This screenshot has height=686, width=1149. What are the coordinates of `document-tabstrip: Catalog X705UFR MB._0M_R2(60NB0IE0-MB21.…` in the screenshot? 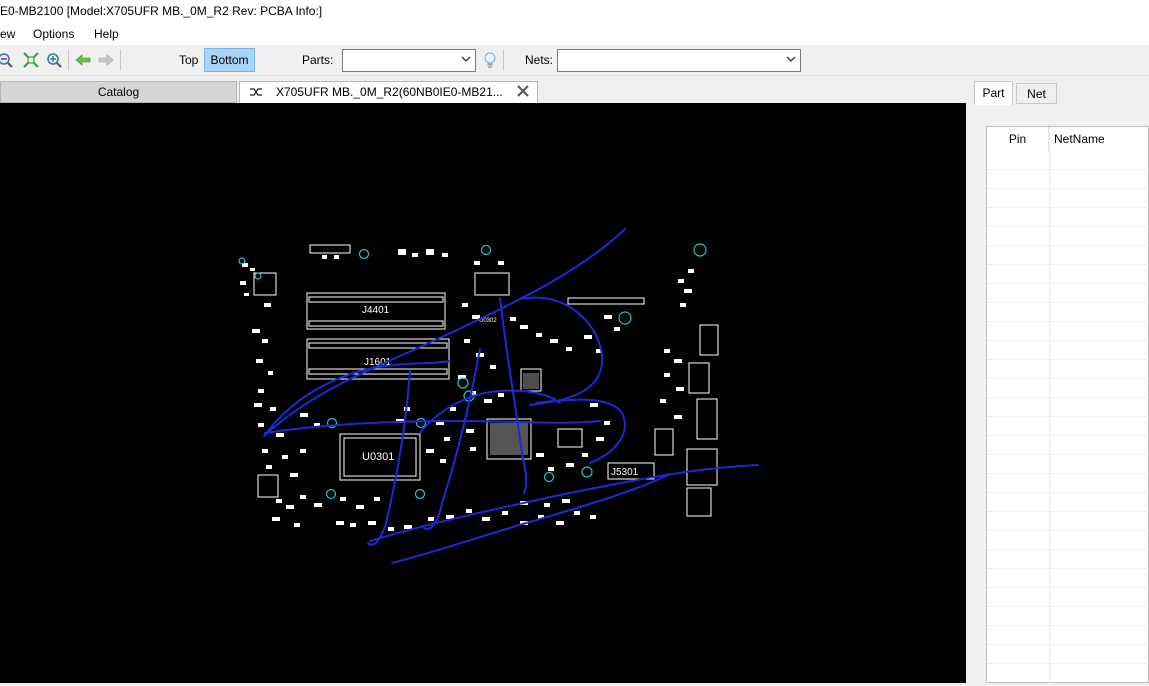 It's located at (483, 92).